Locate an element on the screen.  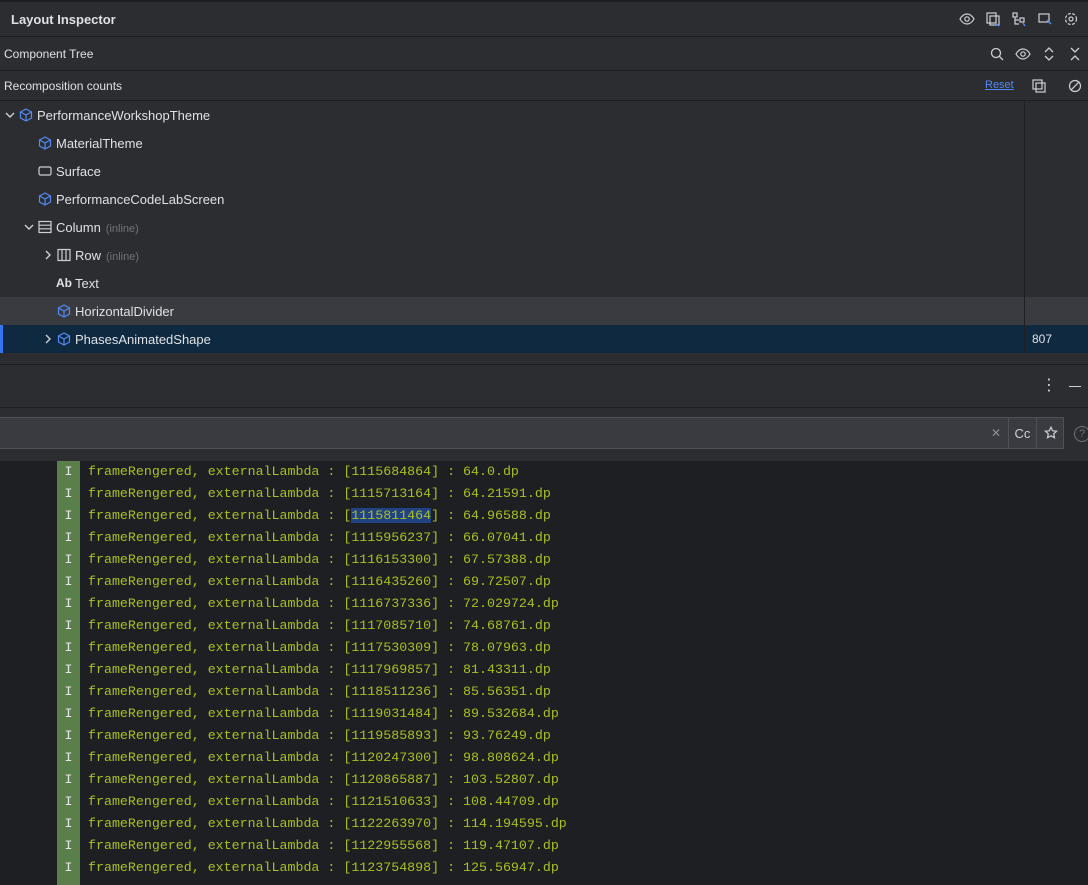
log-id: 1115811464 is located at coordinates (391, 515).